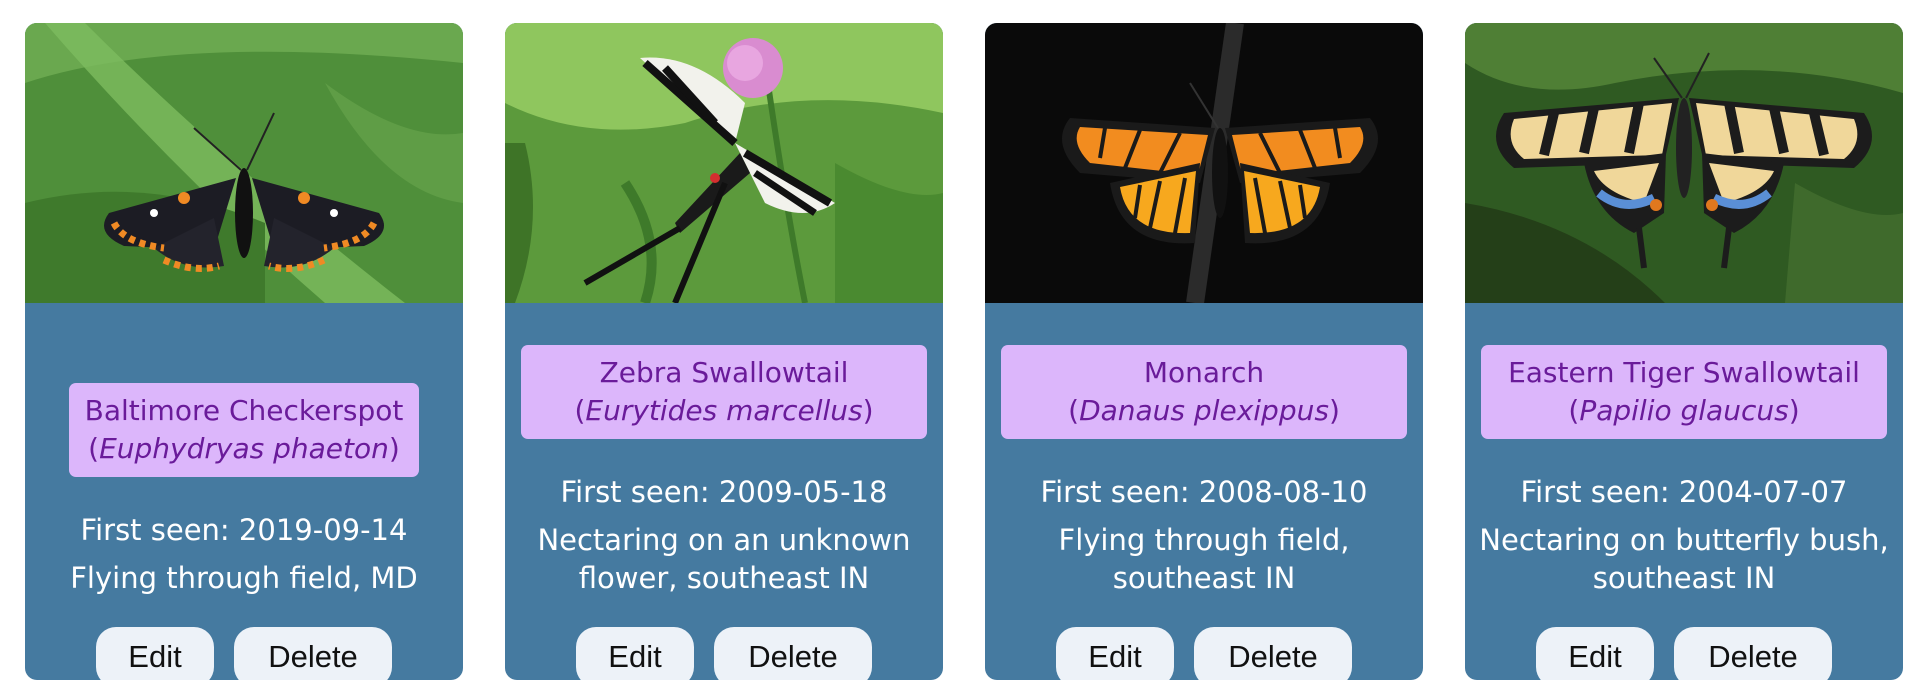  I want to click on common-name: Baltimore Checkerspot, so click(244, 410).